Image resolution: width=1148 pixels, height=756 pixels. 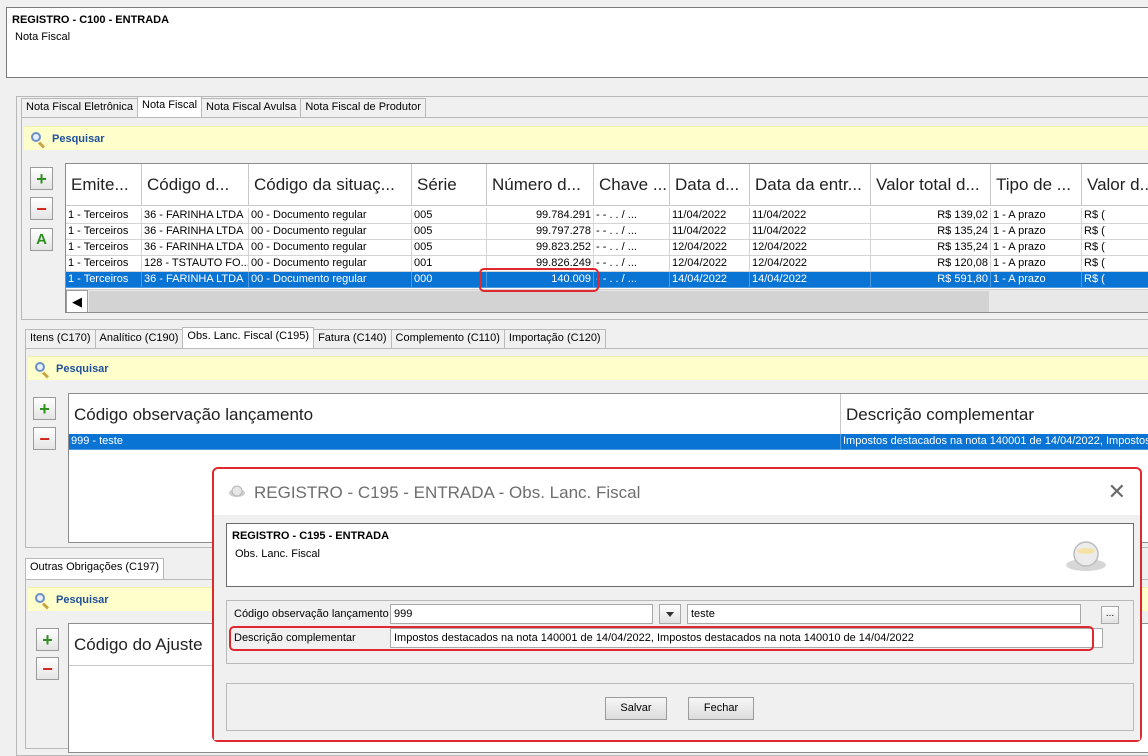 What do you see at coordinates (521, 614) in the screenshot?
I see `code-field: 999` at bounding box center [521, 614].